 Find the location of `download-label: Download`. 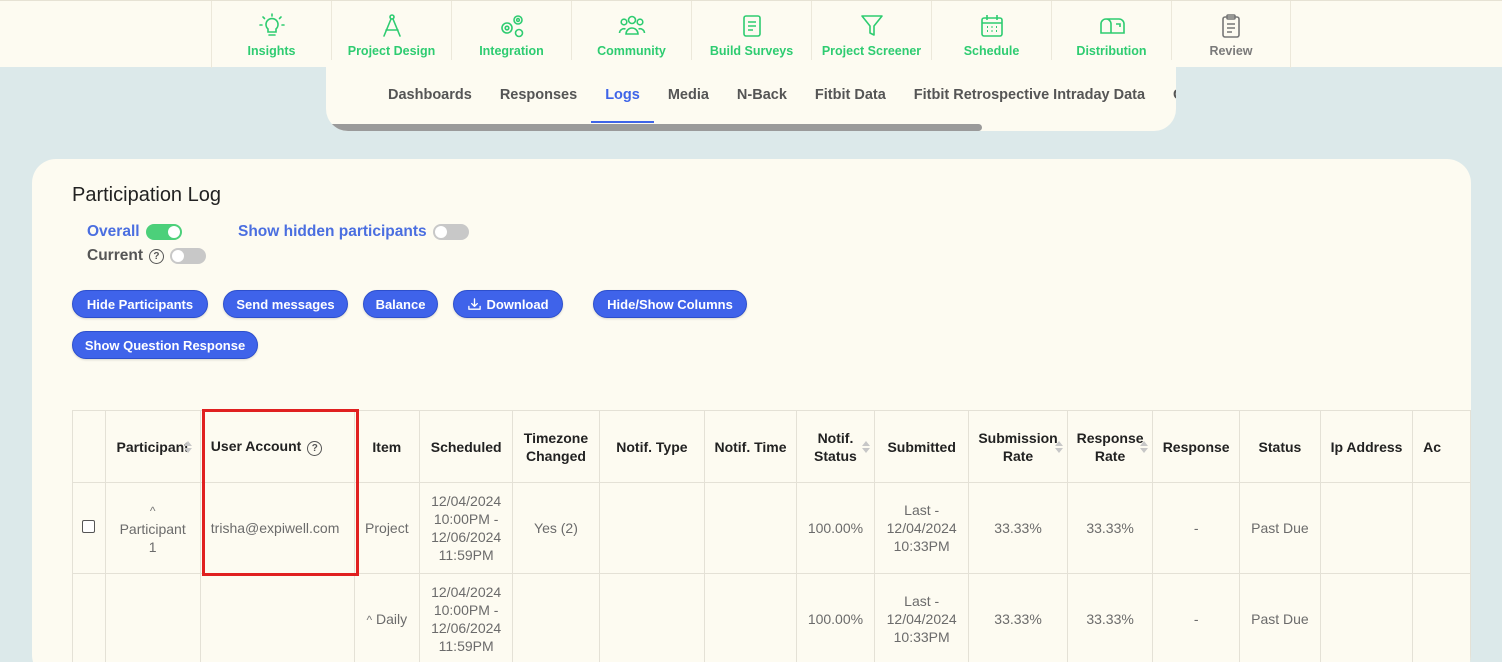

download-label: Download is located at coordinates (517, 304).